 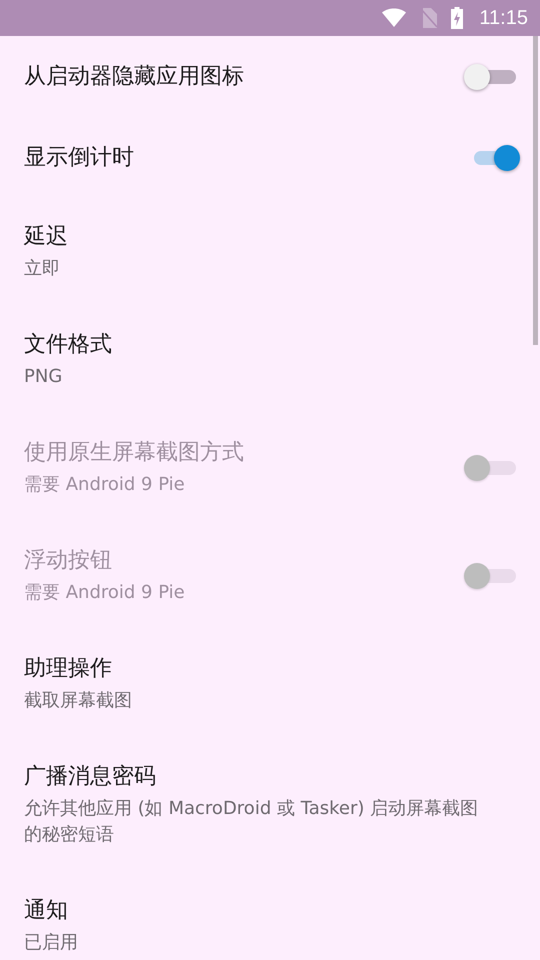 What do you see at coordinates (394, 18) in the screenshot?
I see `wifi-icon` at bounding box center [394, 18].